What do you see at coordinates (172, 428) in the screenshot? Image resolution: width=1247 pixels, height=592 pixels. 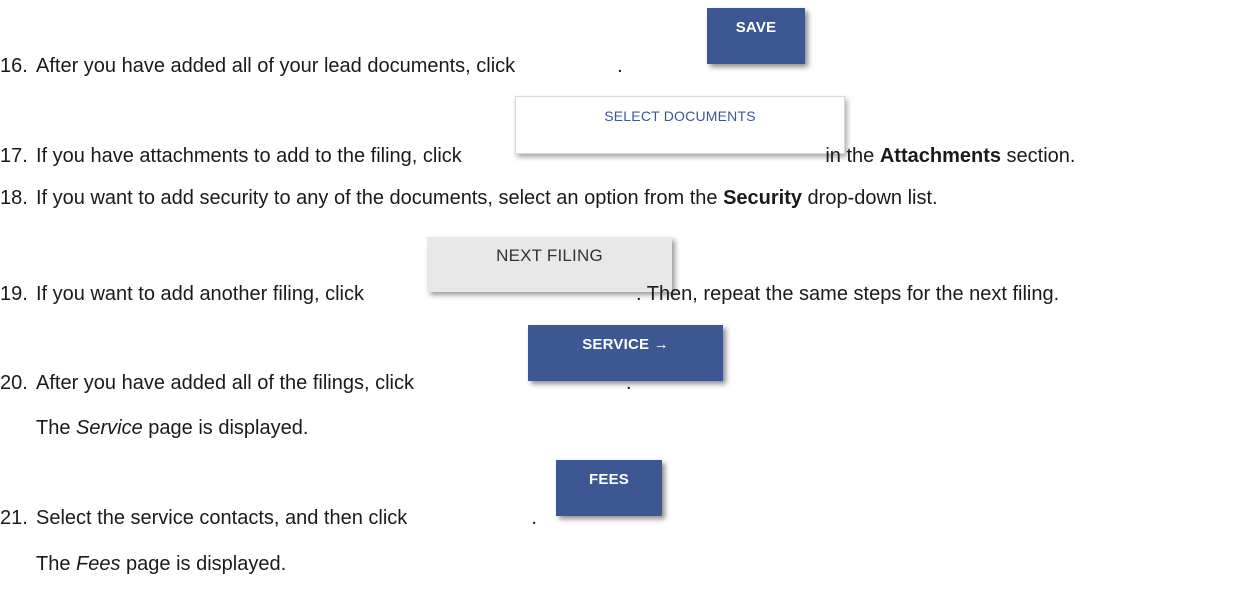 I see `service-note: The Service page is displayed.` at bounding box center [172, 428].